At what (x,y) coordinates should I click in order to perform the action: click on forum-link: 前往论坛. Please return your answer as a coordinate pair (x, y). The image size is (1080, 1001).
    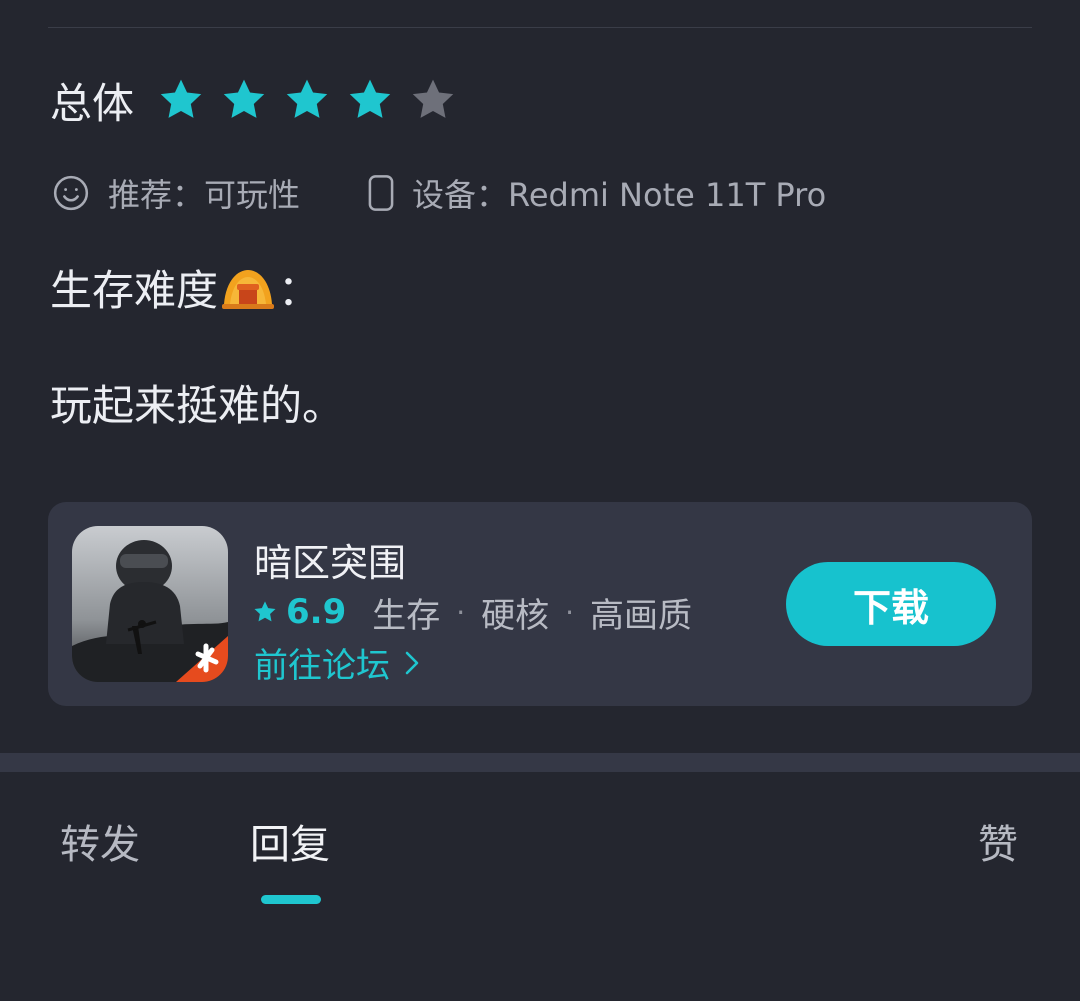
    Looking at the image, I should click on (338, 662).